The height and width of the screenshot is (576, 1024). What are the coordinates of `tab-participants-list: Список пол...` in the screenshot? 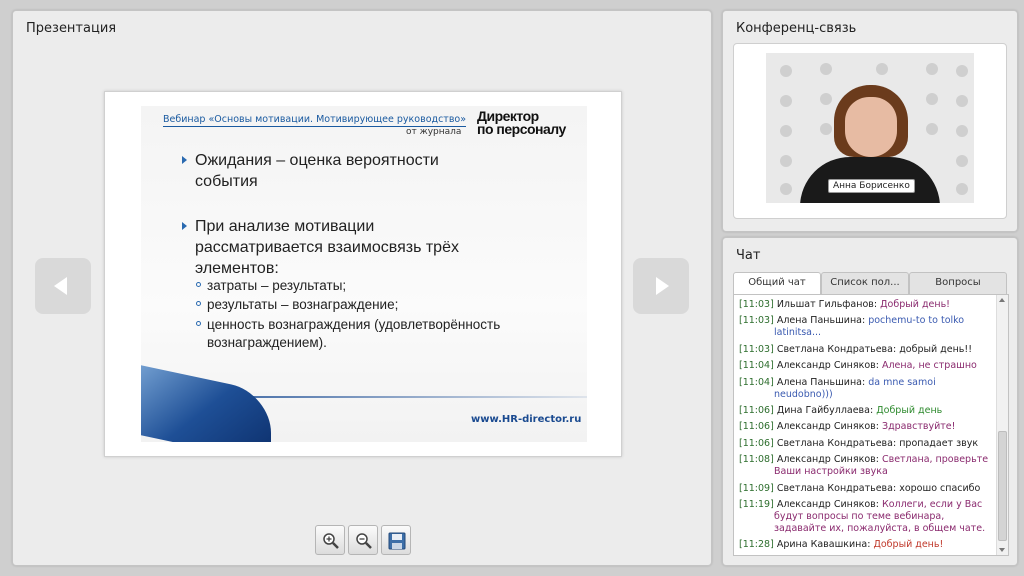 It's located at (865, 283).